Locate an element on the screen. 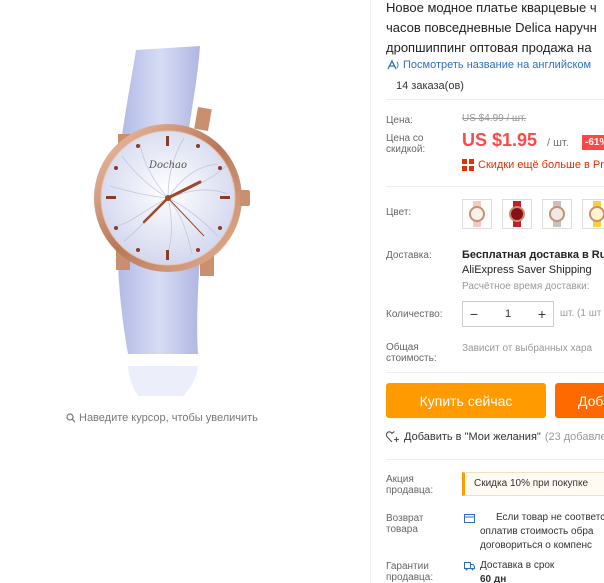 Image resolution: width=604 pixels, height=583 pixels. magnifier-icon is located at coordinates (71, 418).